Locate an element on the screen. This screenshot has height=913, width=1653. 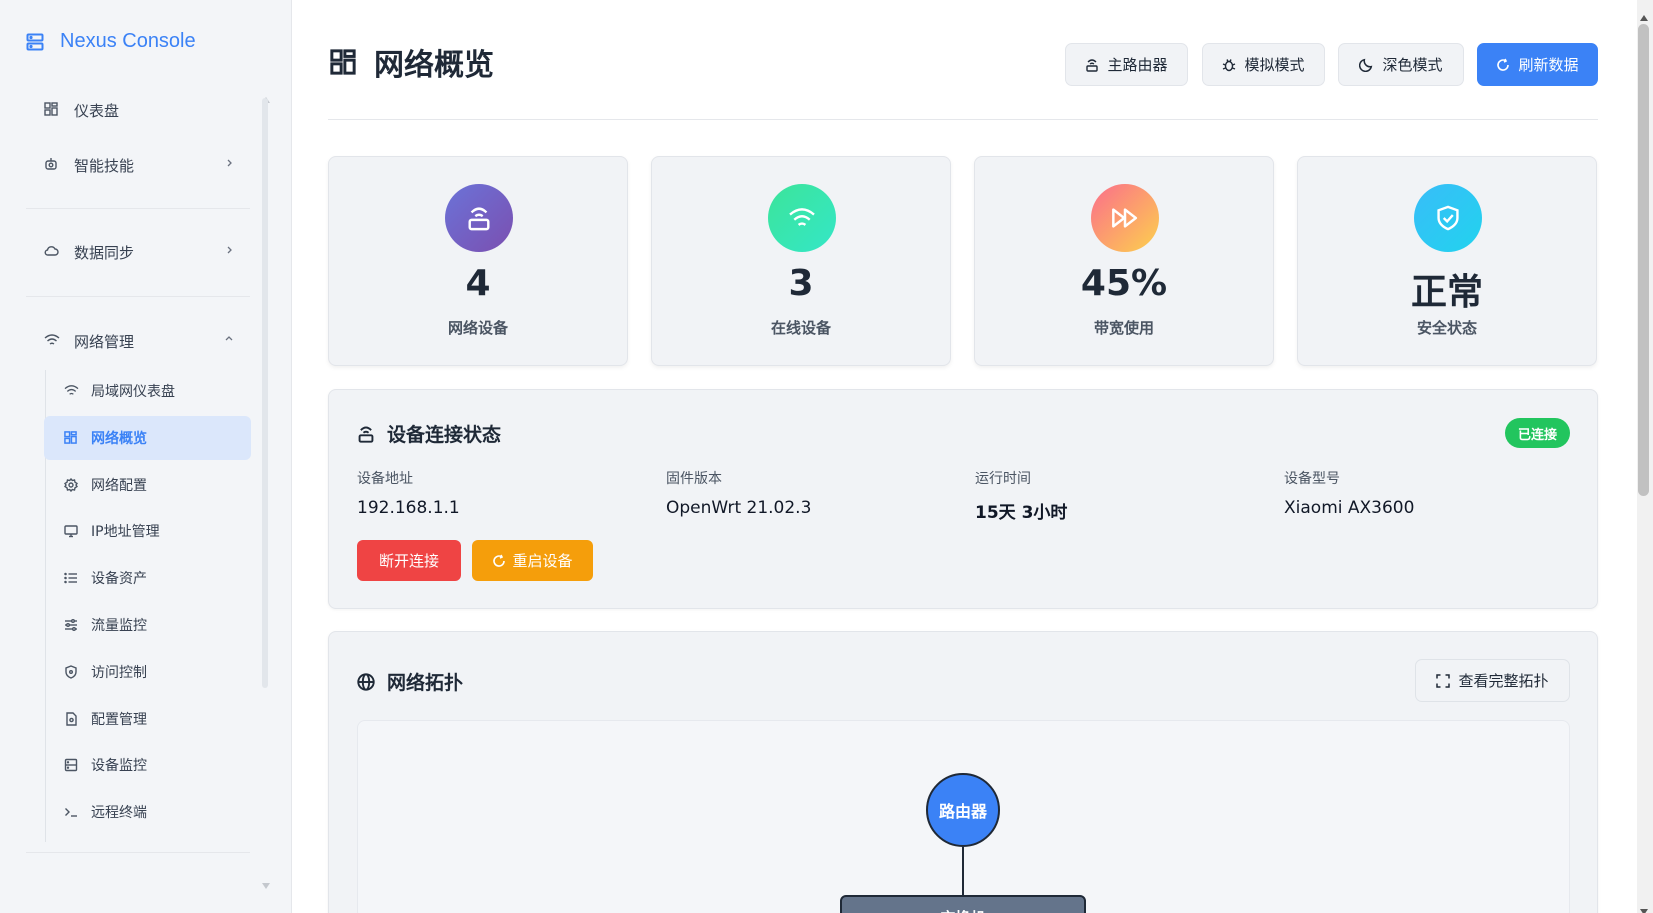
stat-value: 3 is located at coordinates (801, 283).